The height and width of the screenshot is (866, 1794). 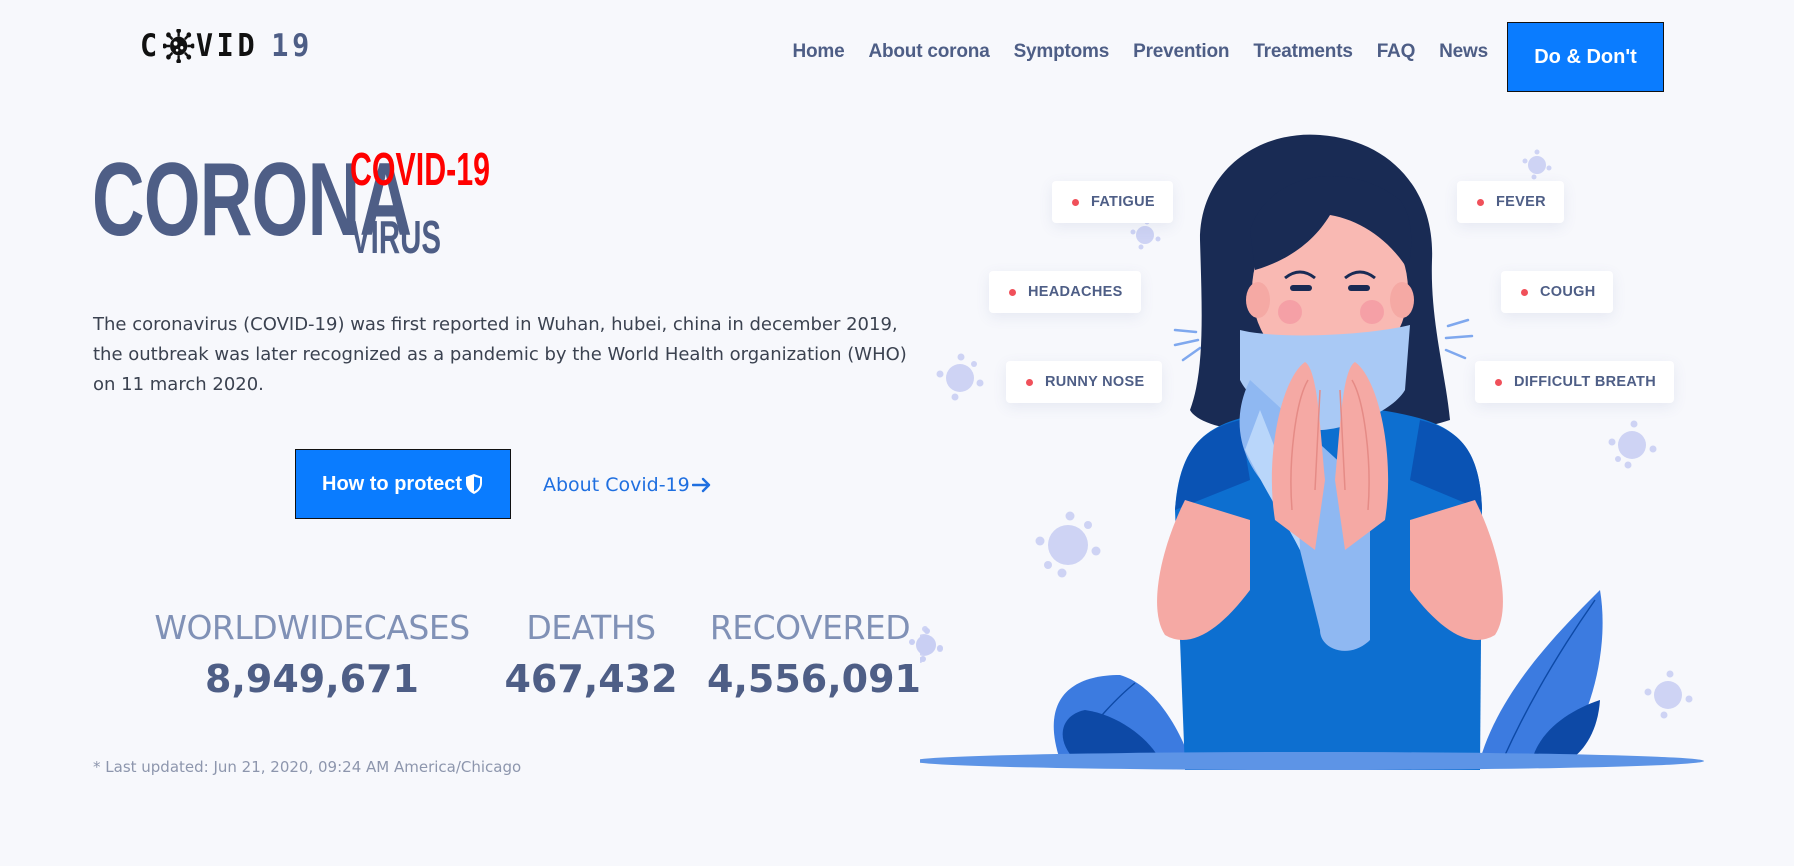 I want to click on stat-worldwide-cases: WORLDWIDECASES 8,949,671, so click(x=312, y=654).